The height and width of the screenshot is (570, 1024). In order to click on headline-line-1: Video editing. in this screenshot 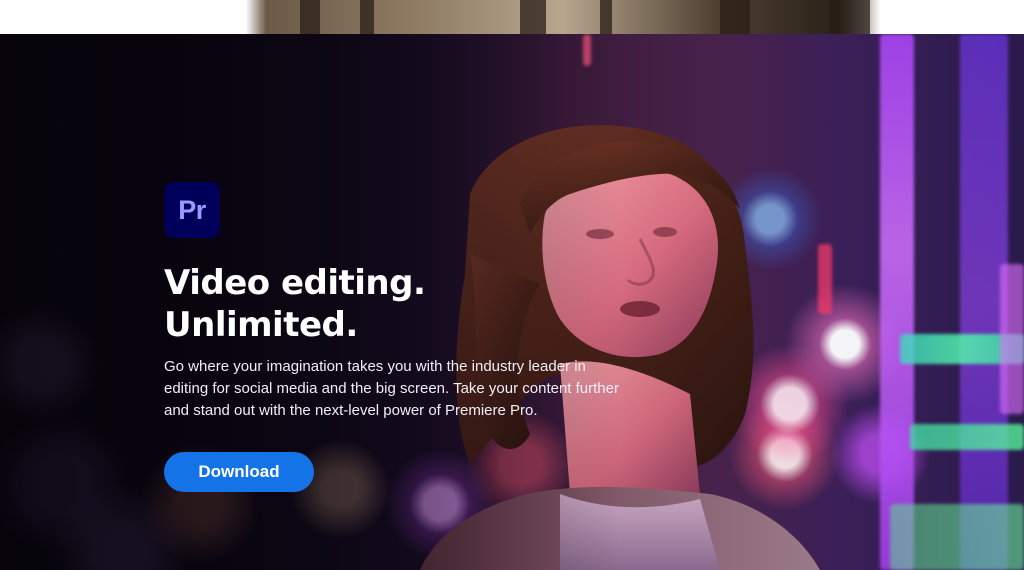, I will do `click(295, 283)`.